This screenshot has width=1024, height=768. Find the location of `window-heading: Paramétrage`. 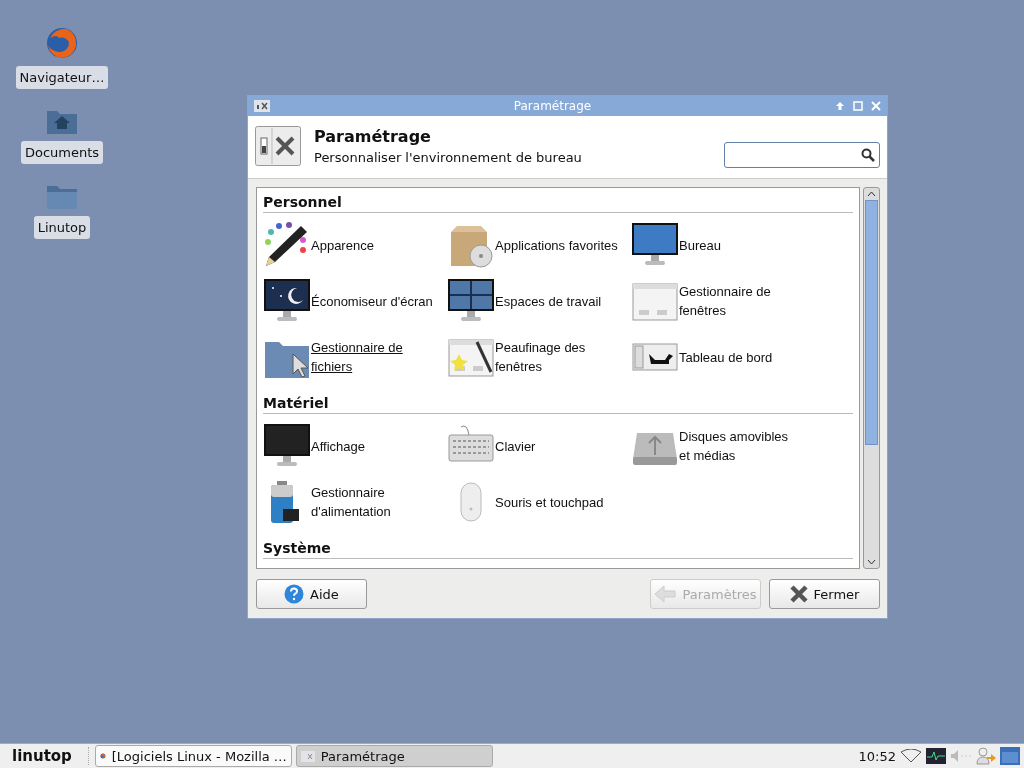

window-heading: Paramétrage is located at coordinates (373, 136).